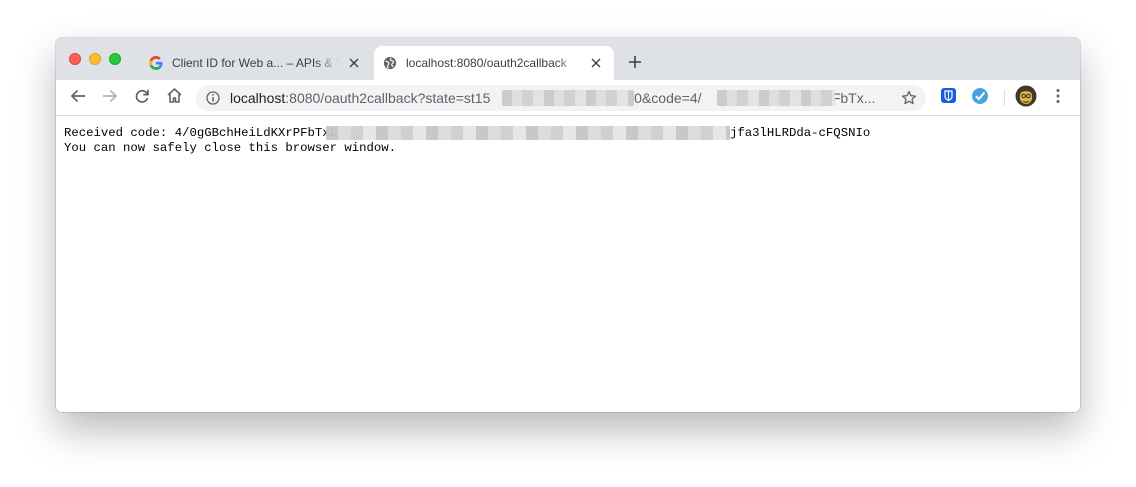 The width and height of the screenshot is (1136, 487). Describe the element at coordinates (388, 98) in the screenshot. I see `url-path: :8080/oauth2callback?state=st15` at that location.